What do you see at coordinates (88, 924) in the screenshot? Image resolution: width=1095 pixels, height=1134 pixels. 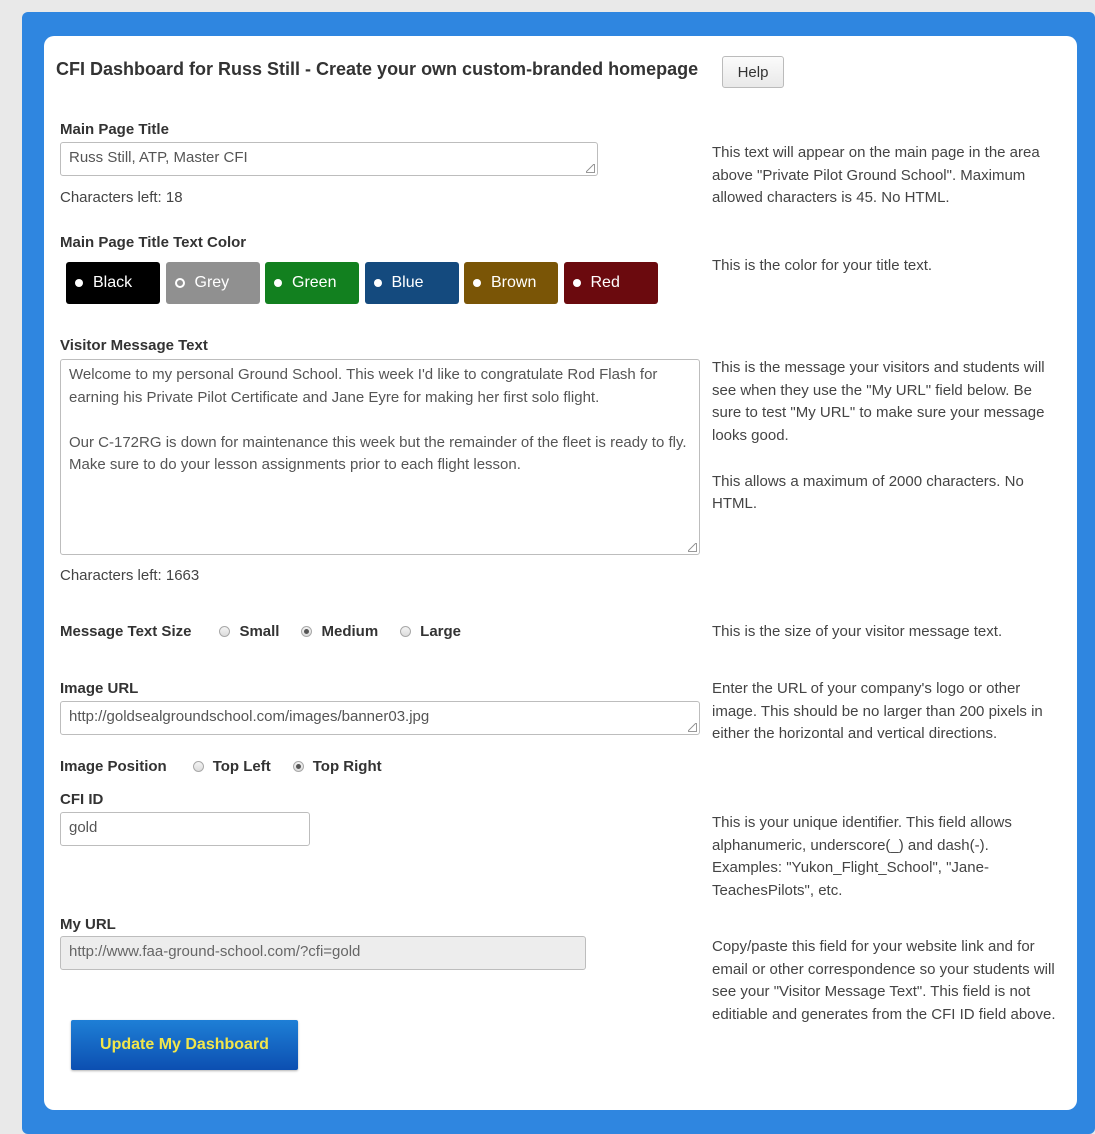 I see `my-url-label: My URL` at bounding box center [88, 924].